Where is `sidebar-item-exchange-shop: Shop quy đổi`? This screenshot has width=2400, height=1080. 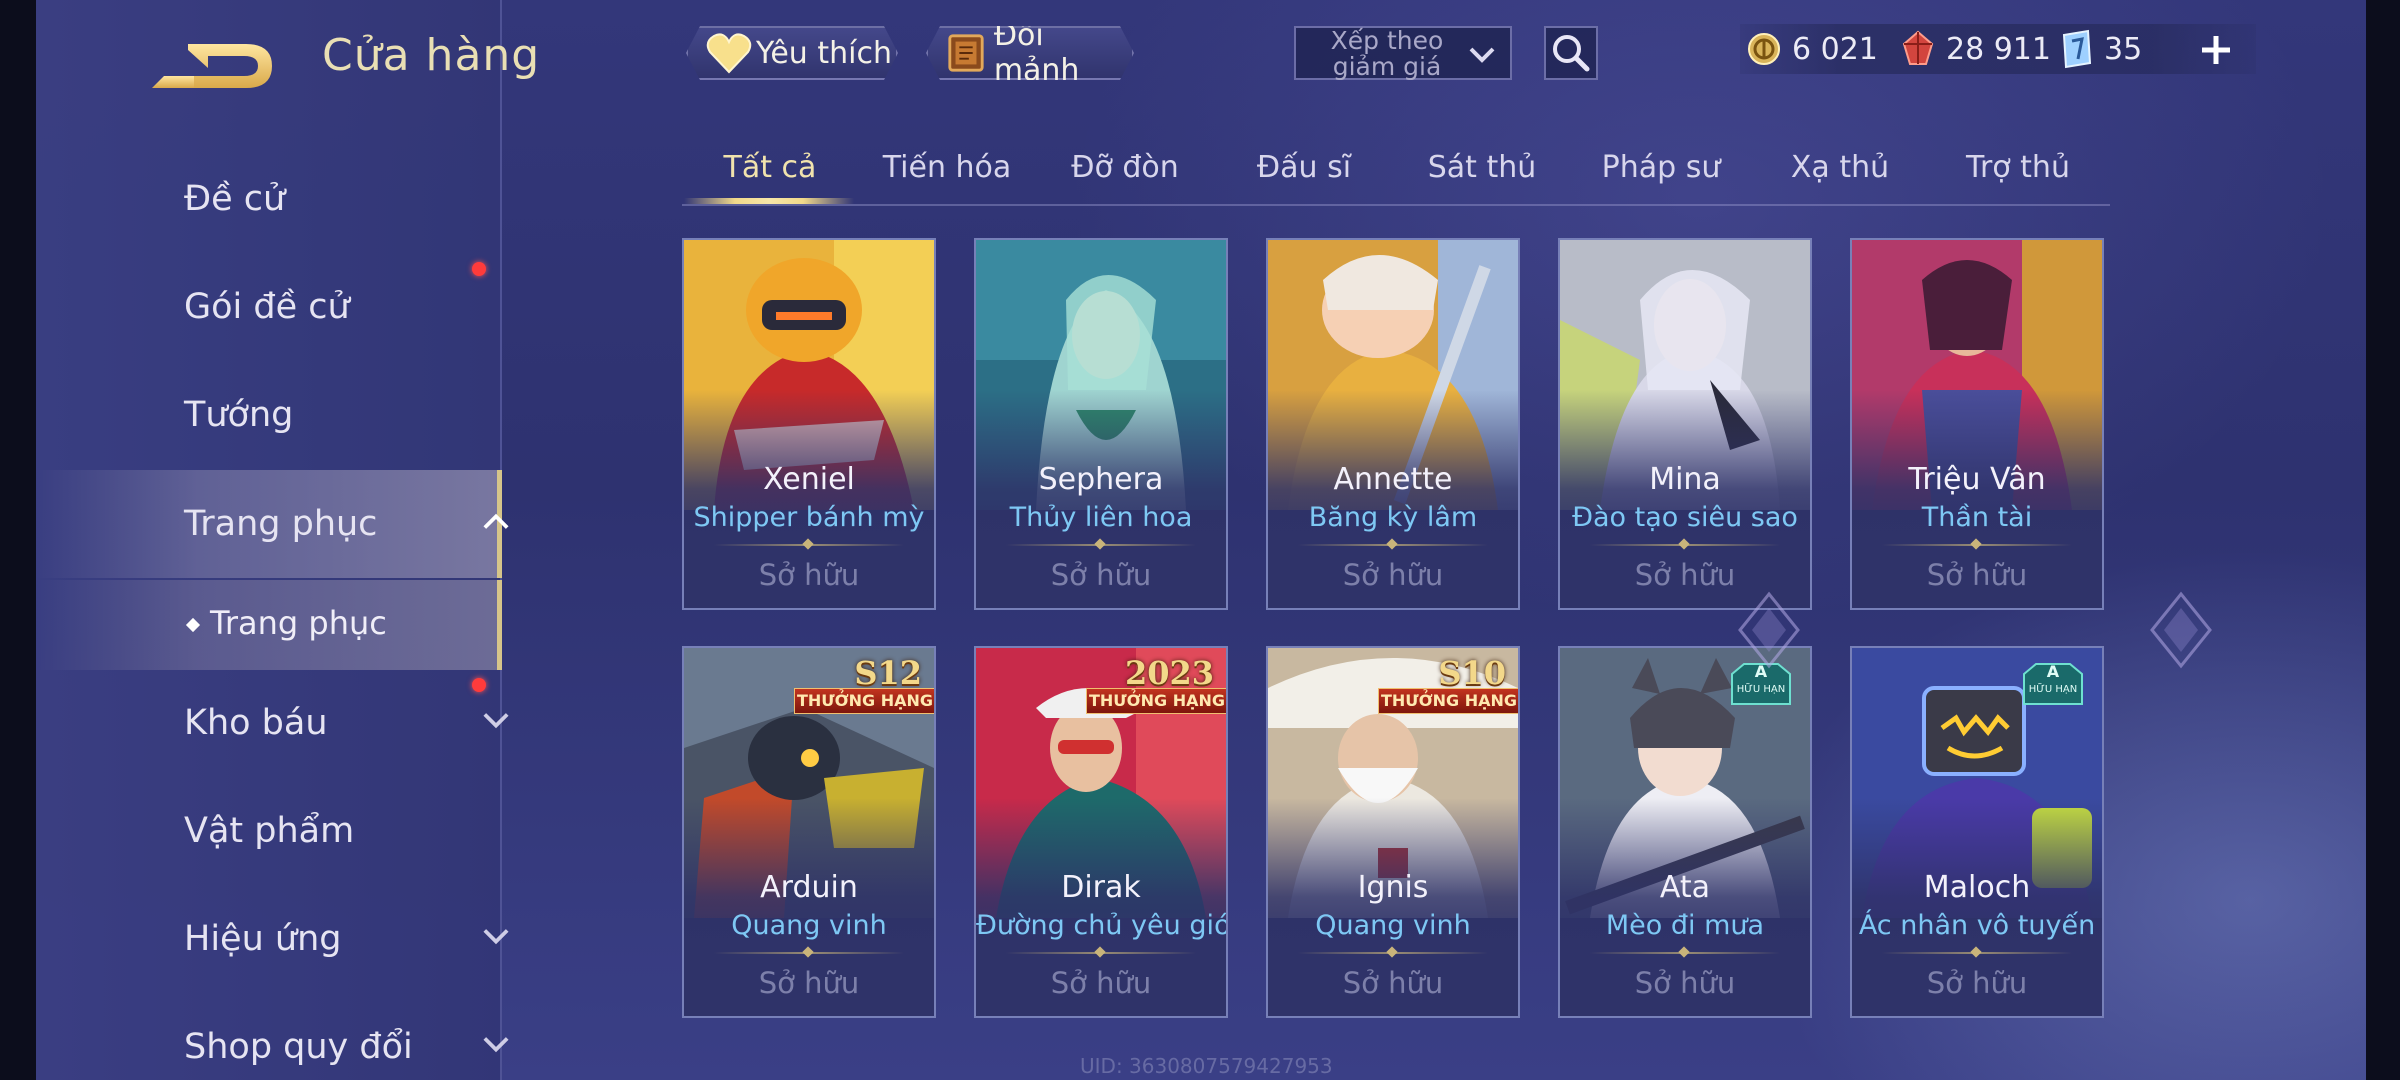 sidebar-item-exchange-shop: Shop quy đổi is located at coordinates (272, 1039).